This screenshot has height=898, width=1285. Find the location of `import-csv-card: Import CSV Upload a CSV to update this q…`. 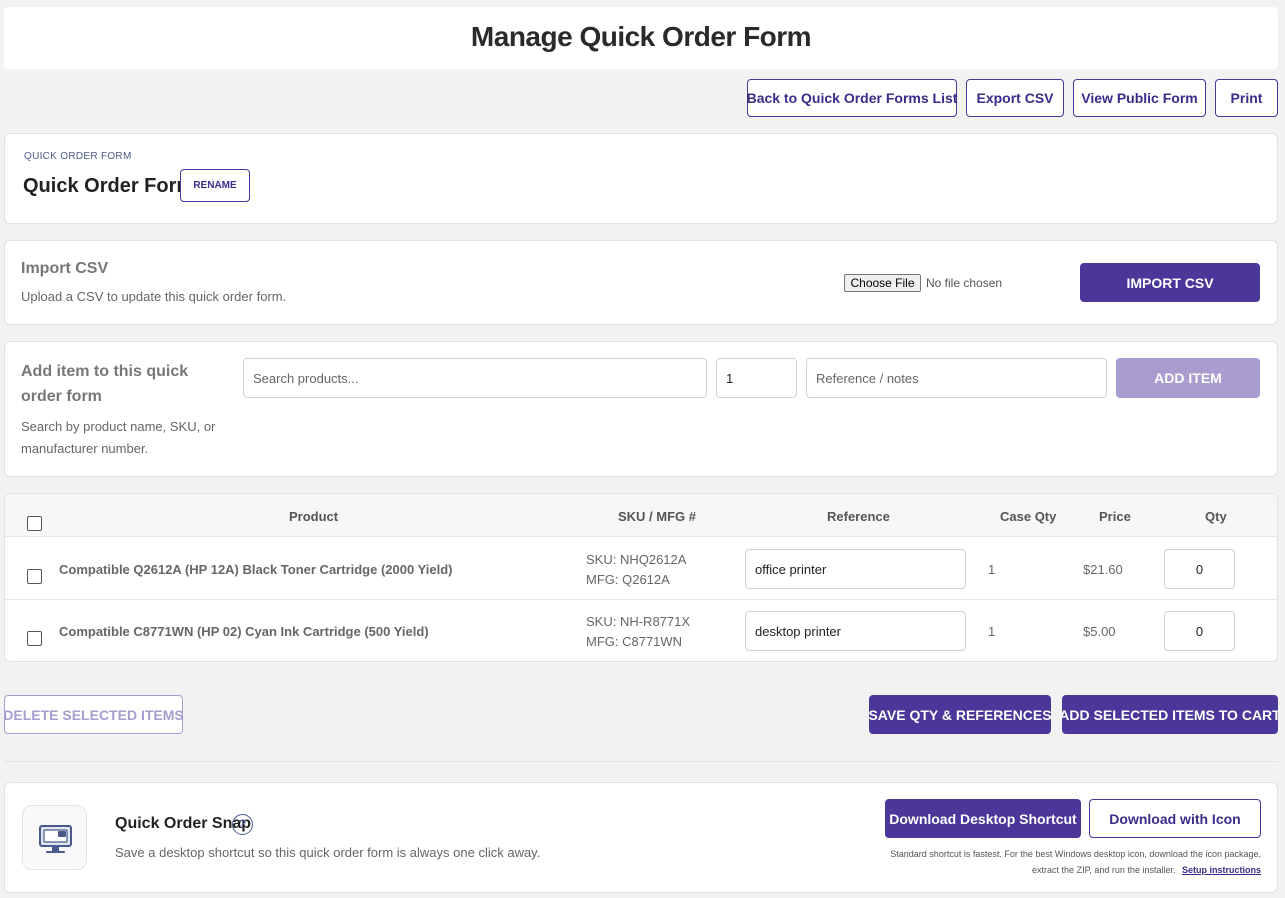

import-csv-card: Import CSV Upload a CSV to update this q… is located at coordinates (641, 282).